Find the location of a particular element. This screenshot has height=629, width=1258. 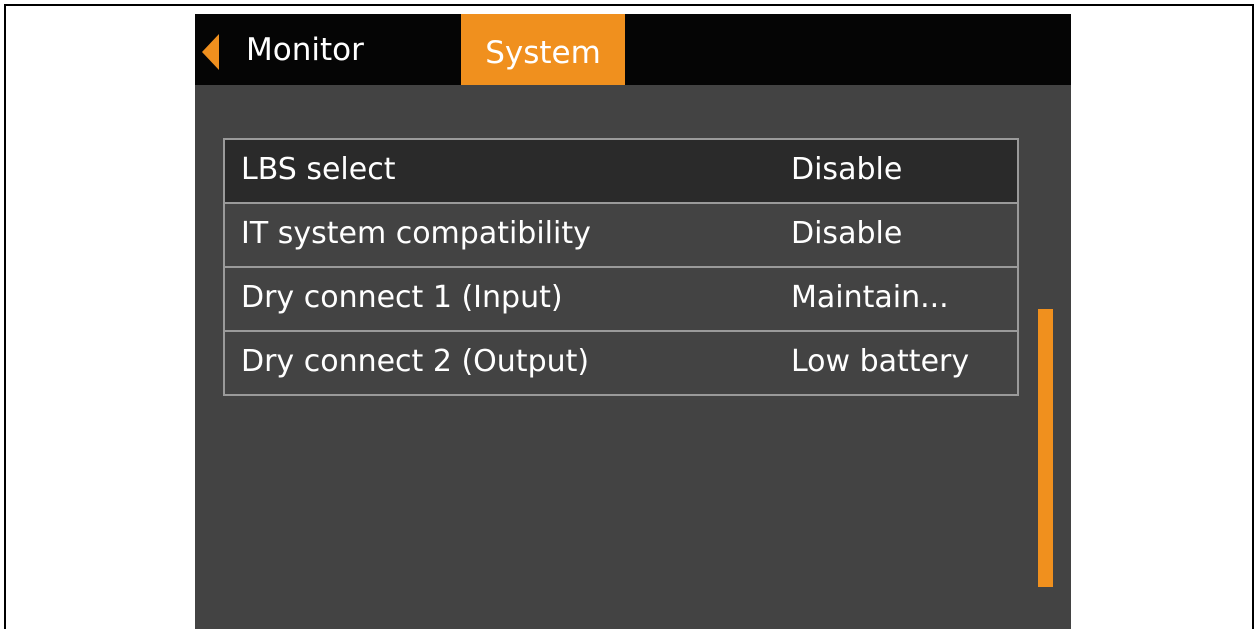

tab-monitor: Monitor is located at coordinates (305, 49).